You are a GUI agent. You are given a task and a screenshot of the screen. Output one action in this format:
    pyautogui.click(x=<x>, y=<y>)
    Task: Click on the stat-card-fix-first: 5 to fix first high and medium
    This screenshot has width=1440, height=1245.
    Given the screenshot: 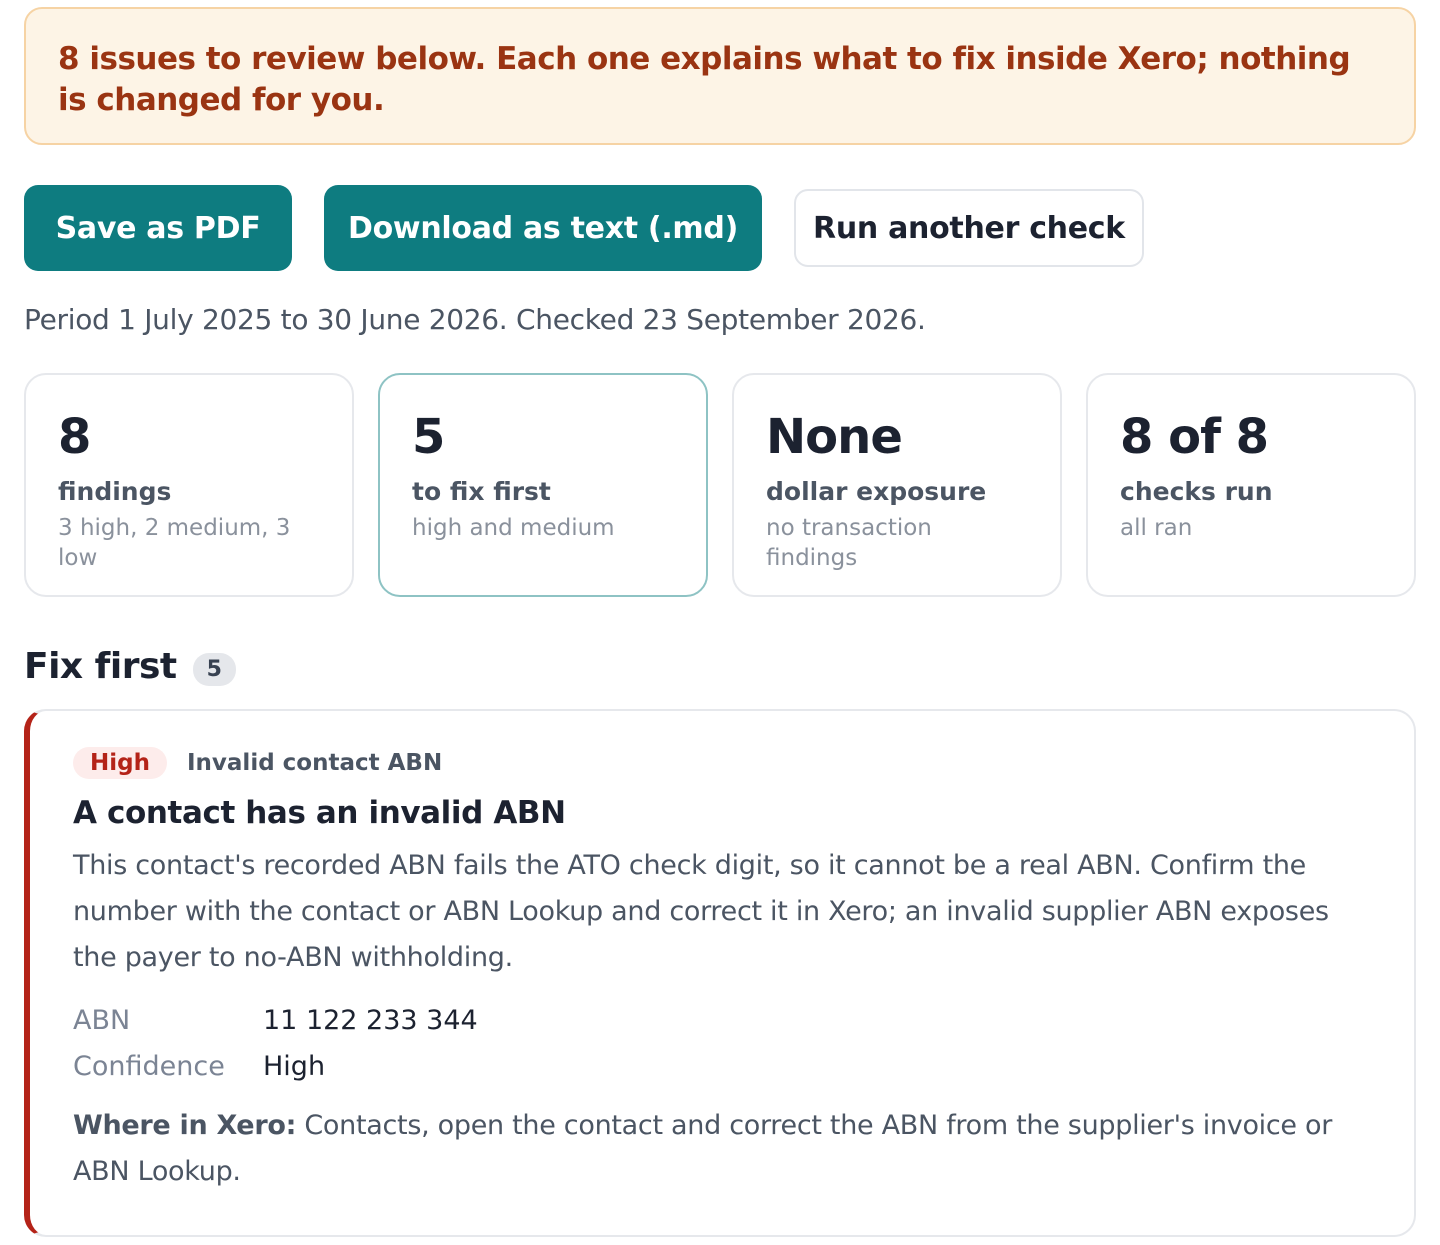 What is the action you would take?
    pyautogui.click(x=543, y=485)
    